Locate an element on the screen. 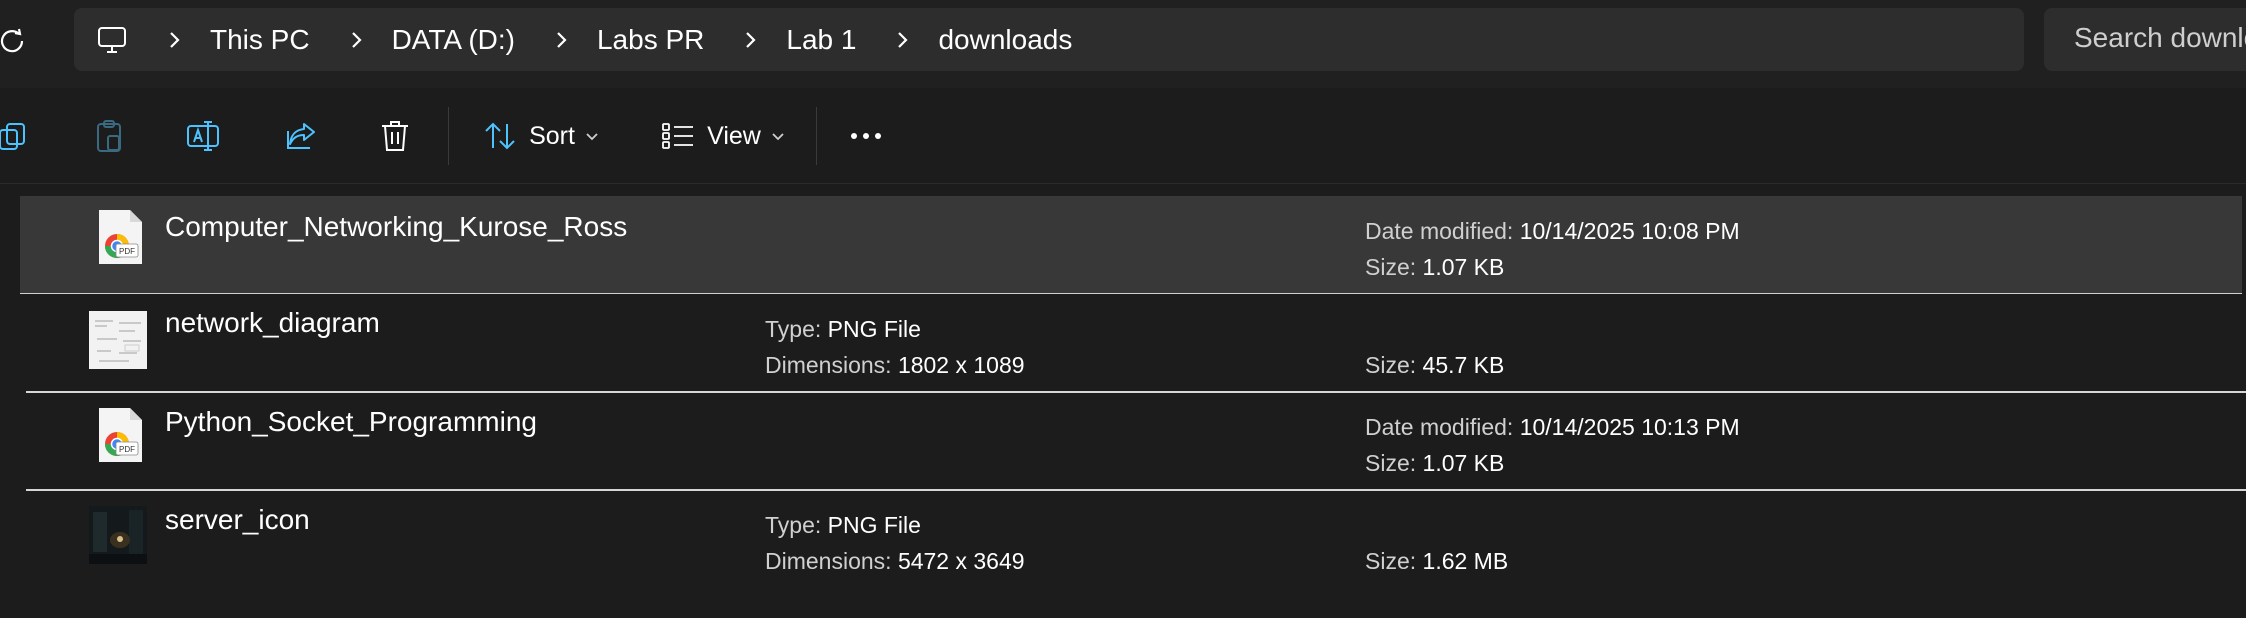 The height and width of the screenshot is (618, 2246). meta-value: 45.7 KB is located at coordinates (1463, 365).